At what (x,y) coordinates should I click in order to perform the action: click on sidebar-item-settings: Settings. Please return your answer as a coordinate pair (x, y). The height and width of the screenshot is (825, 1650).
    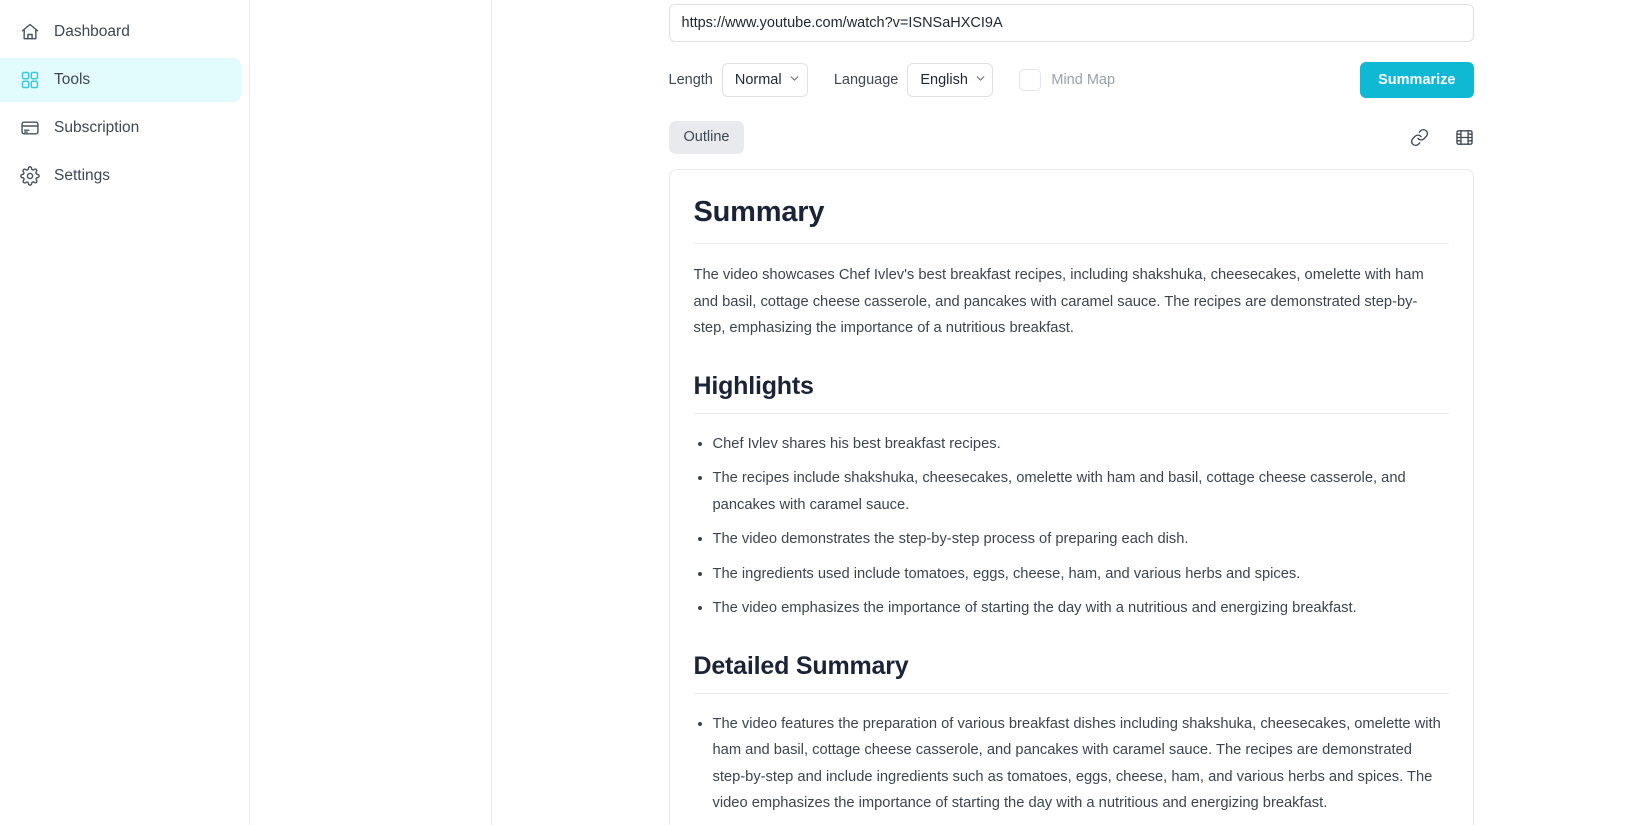
    Looking at the image, I should click on (120, 176).